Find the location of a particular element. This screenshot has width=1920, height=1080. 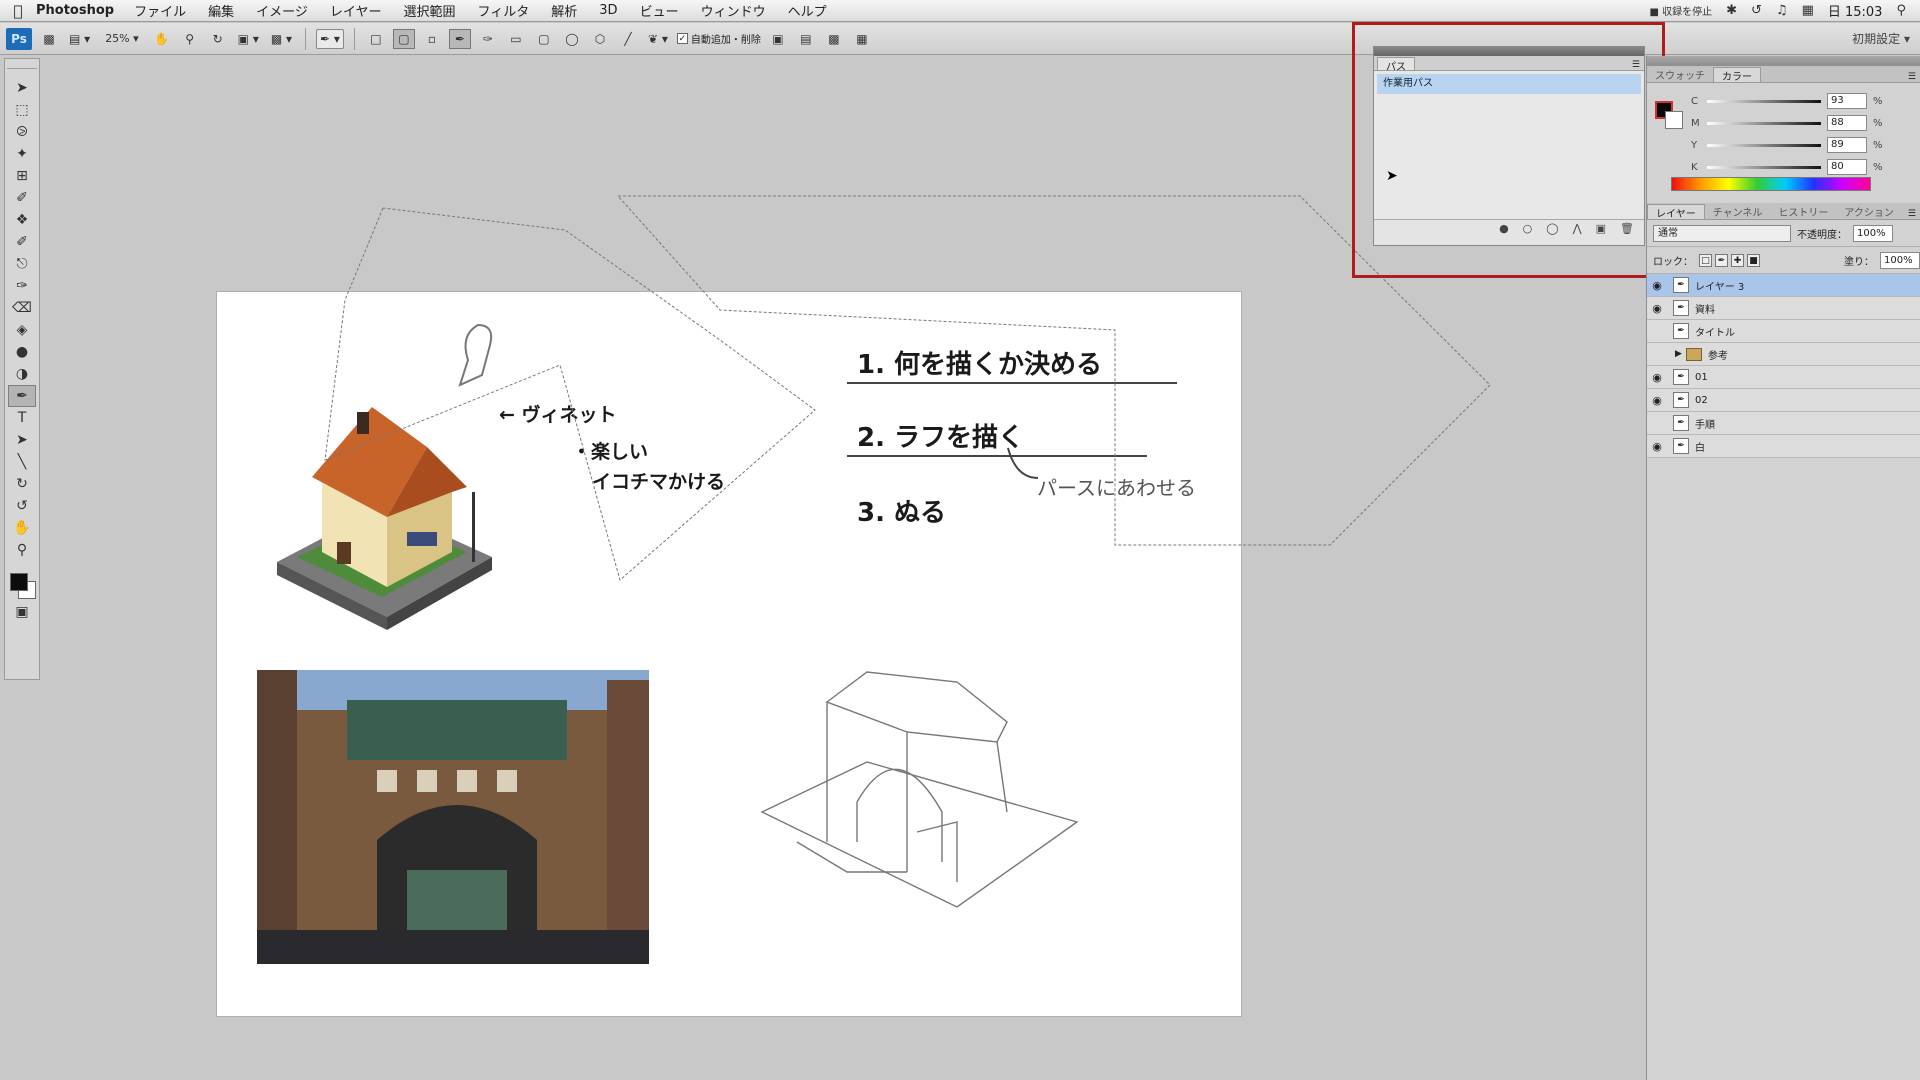

paths-mode-icon: ▢ is located at coordinates (403, 38).